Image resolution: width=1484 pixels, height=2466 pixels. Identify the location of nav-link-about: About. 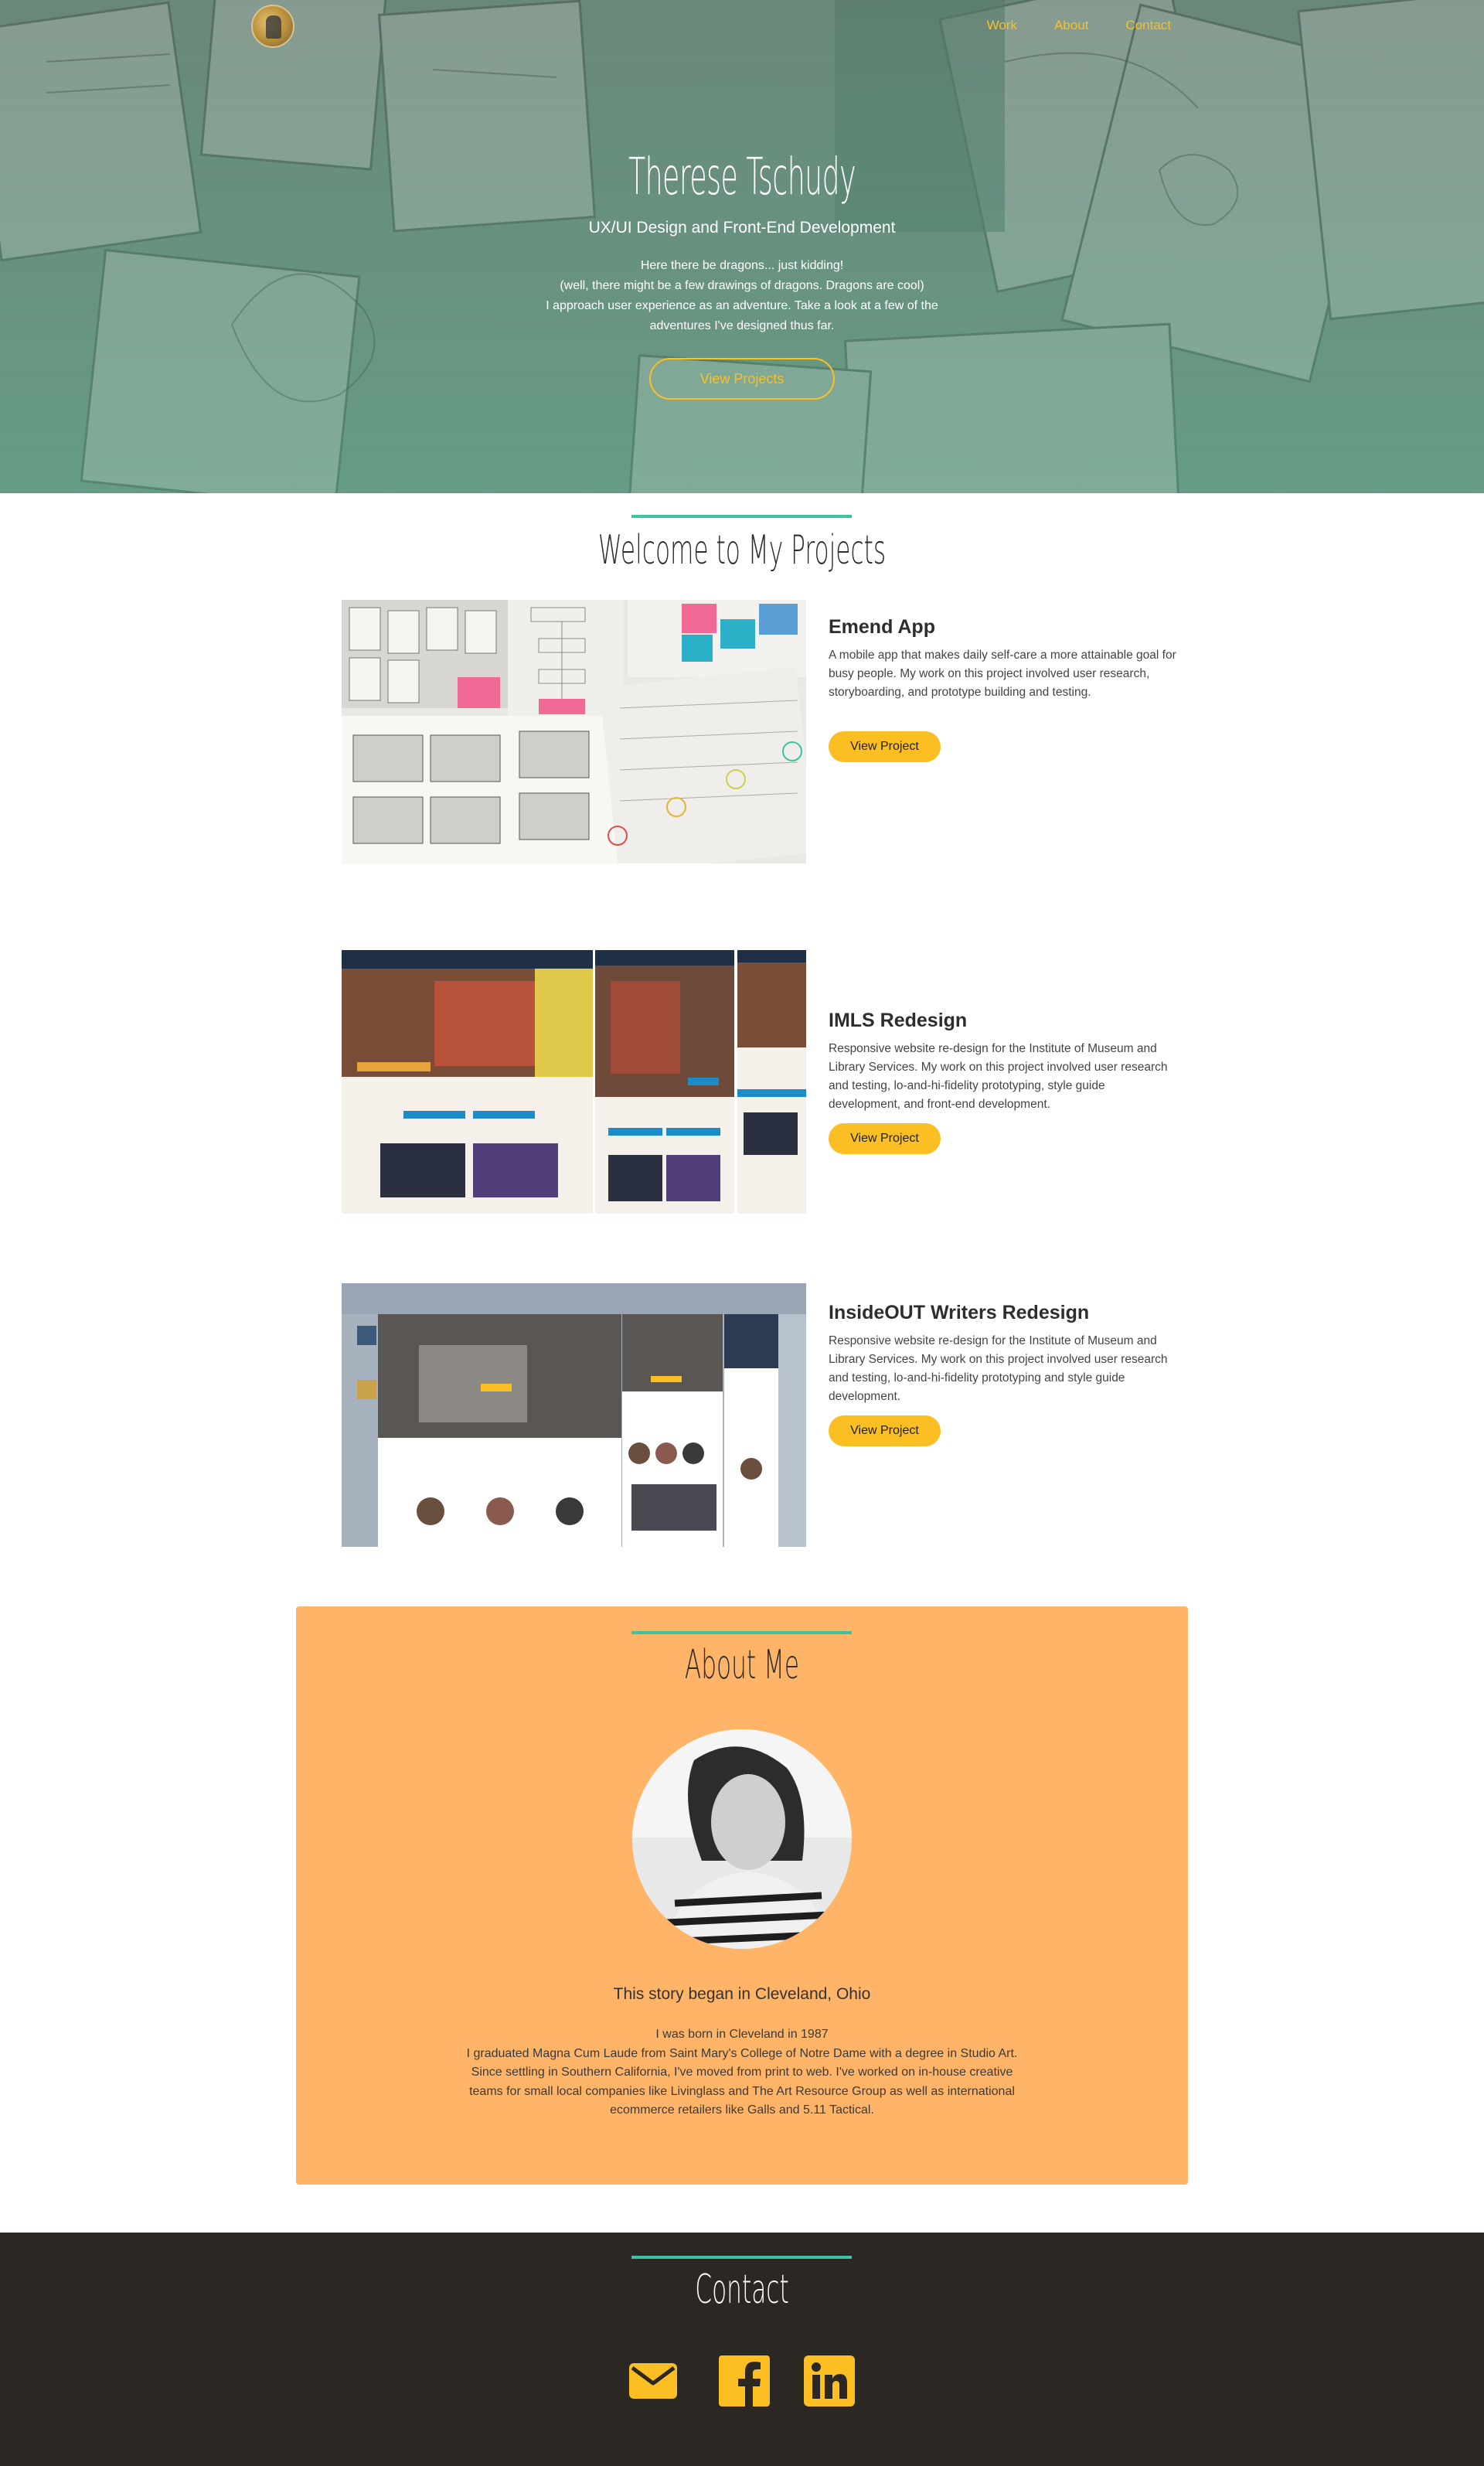
(1071, 25).